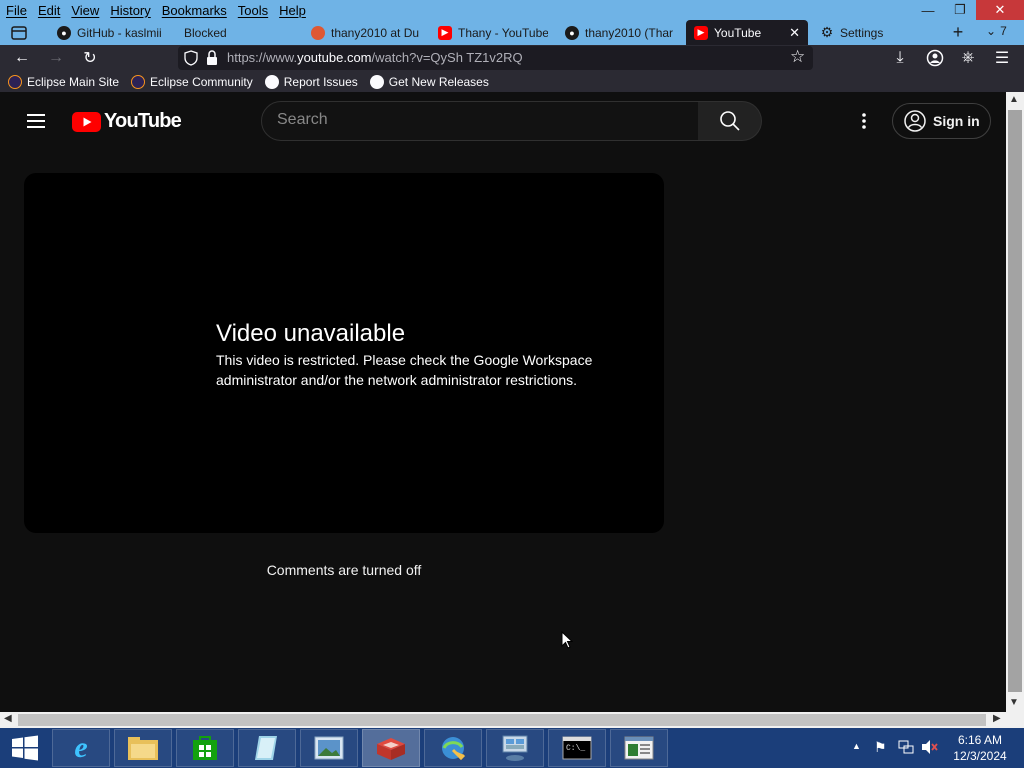 This screenshot has height=768, width=1024. I want to click on bookmark-star-icon: ☆, so click(797, 57).